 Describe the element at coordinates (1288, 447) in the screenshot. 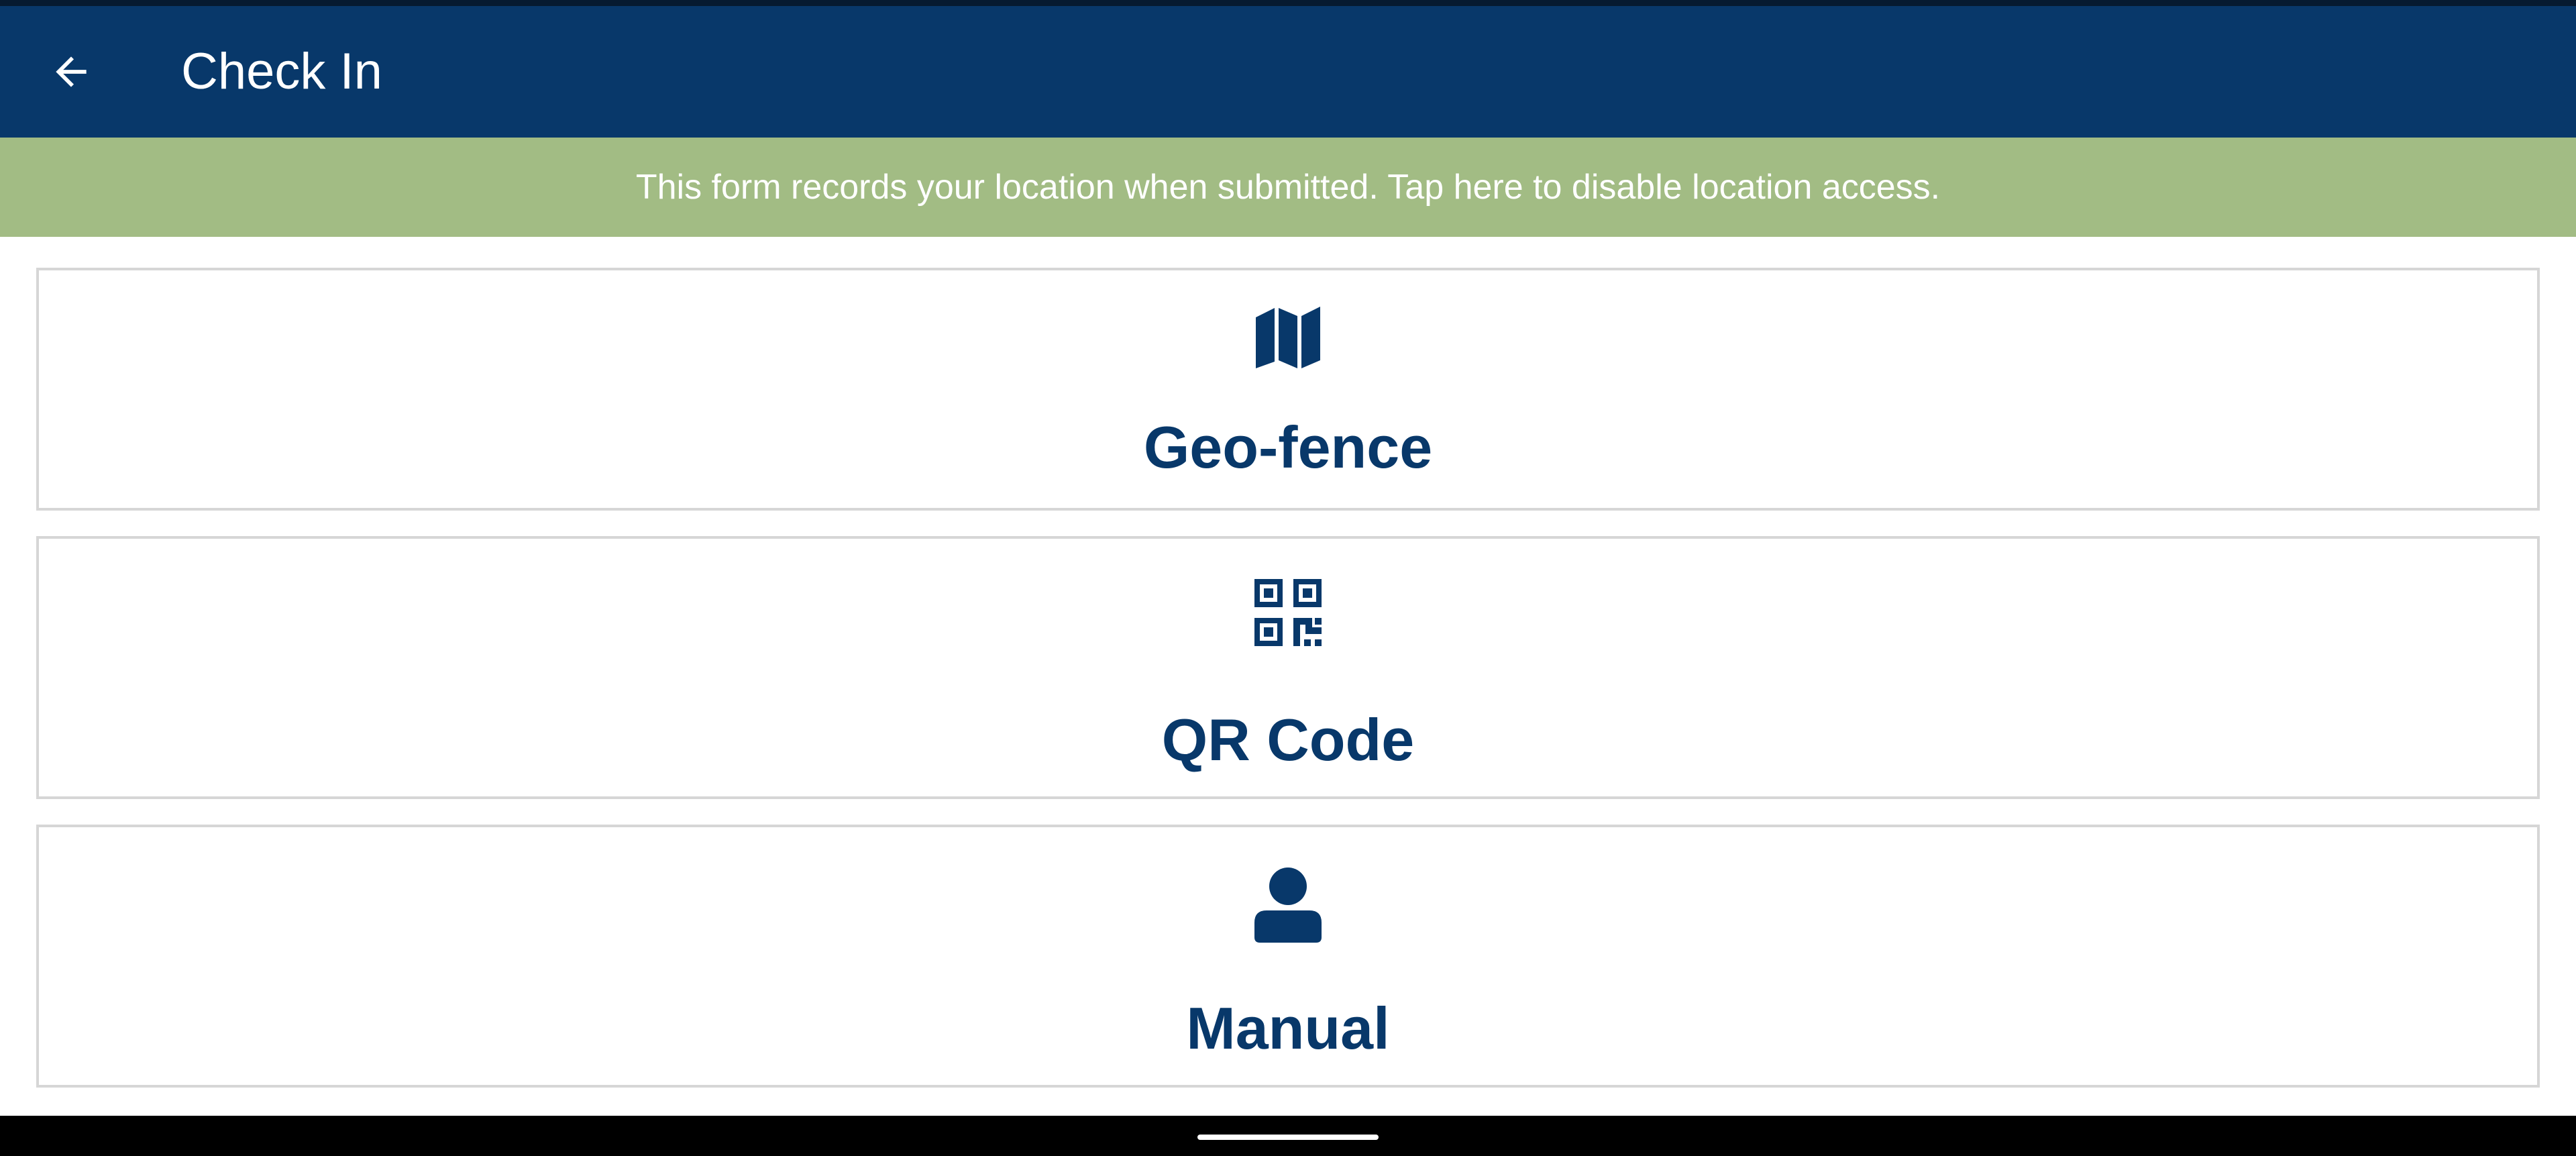

I see `geofence-label: Geo-fence` at that location.